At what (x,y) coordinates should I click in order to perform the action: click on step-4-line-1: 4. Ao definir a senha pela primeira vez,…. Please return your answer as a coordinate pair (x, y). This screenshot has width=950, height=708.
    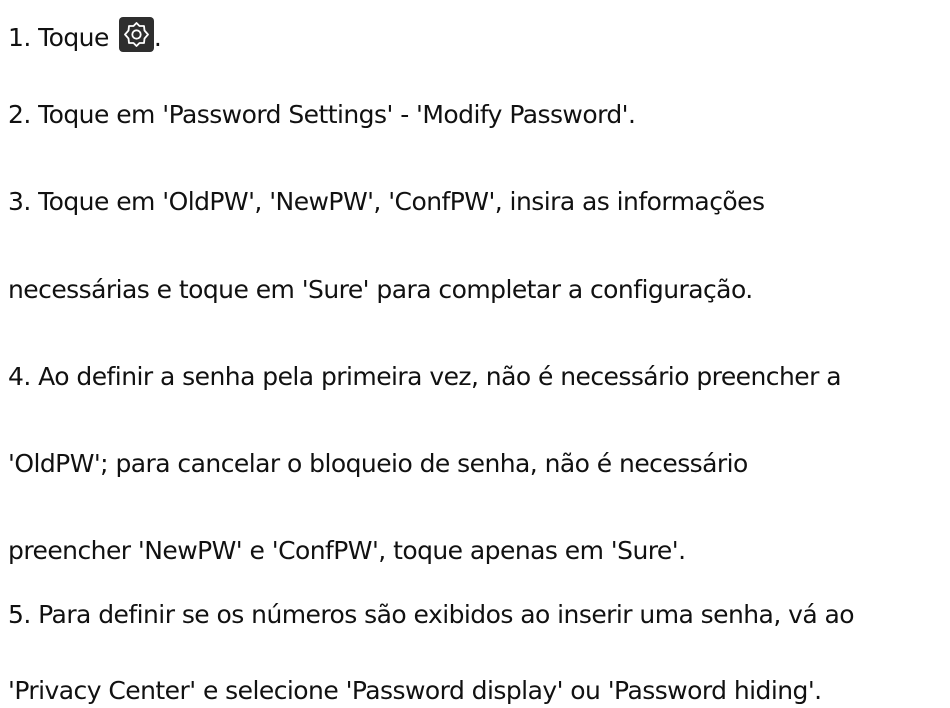
    Looking at the image, I should click on (425, 376).